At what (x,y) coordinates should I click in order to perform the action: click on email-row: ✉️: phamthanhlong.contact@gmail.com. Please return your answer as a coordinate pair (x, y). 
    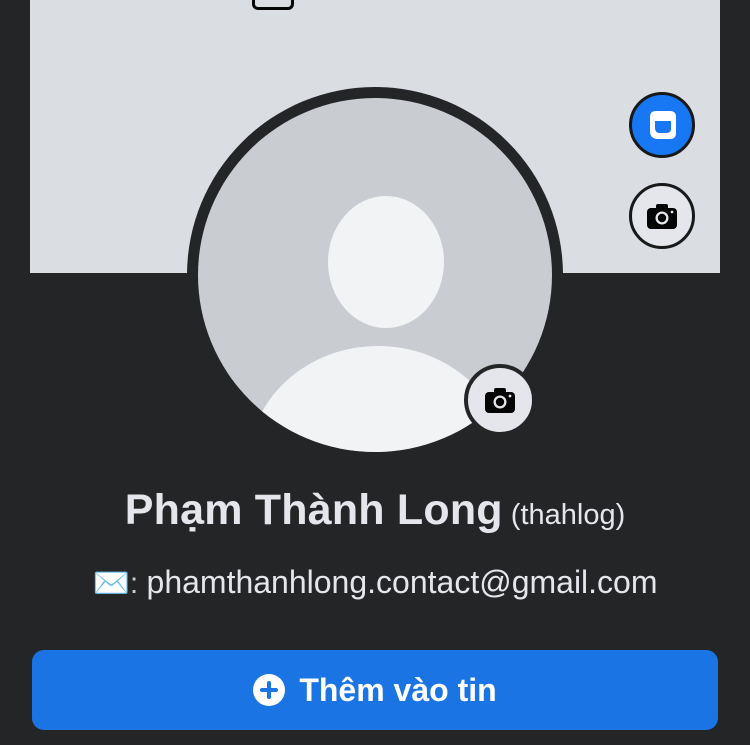
    Looking at the image, I should click on (375, 582).